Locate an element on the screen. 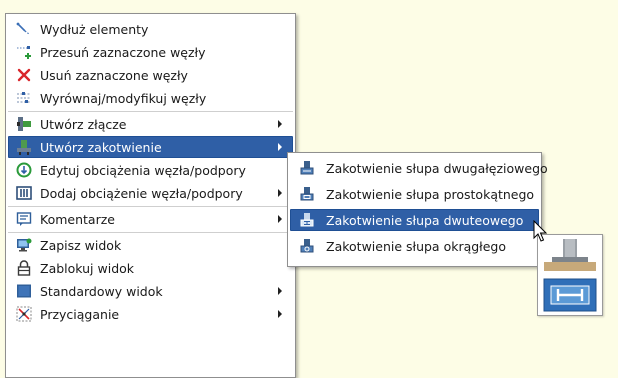  menu-item-create-base-plate: Utwórz zakotwienie is located at coordinates (150, 147).